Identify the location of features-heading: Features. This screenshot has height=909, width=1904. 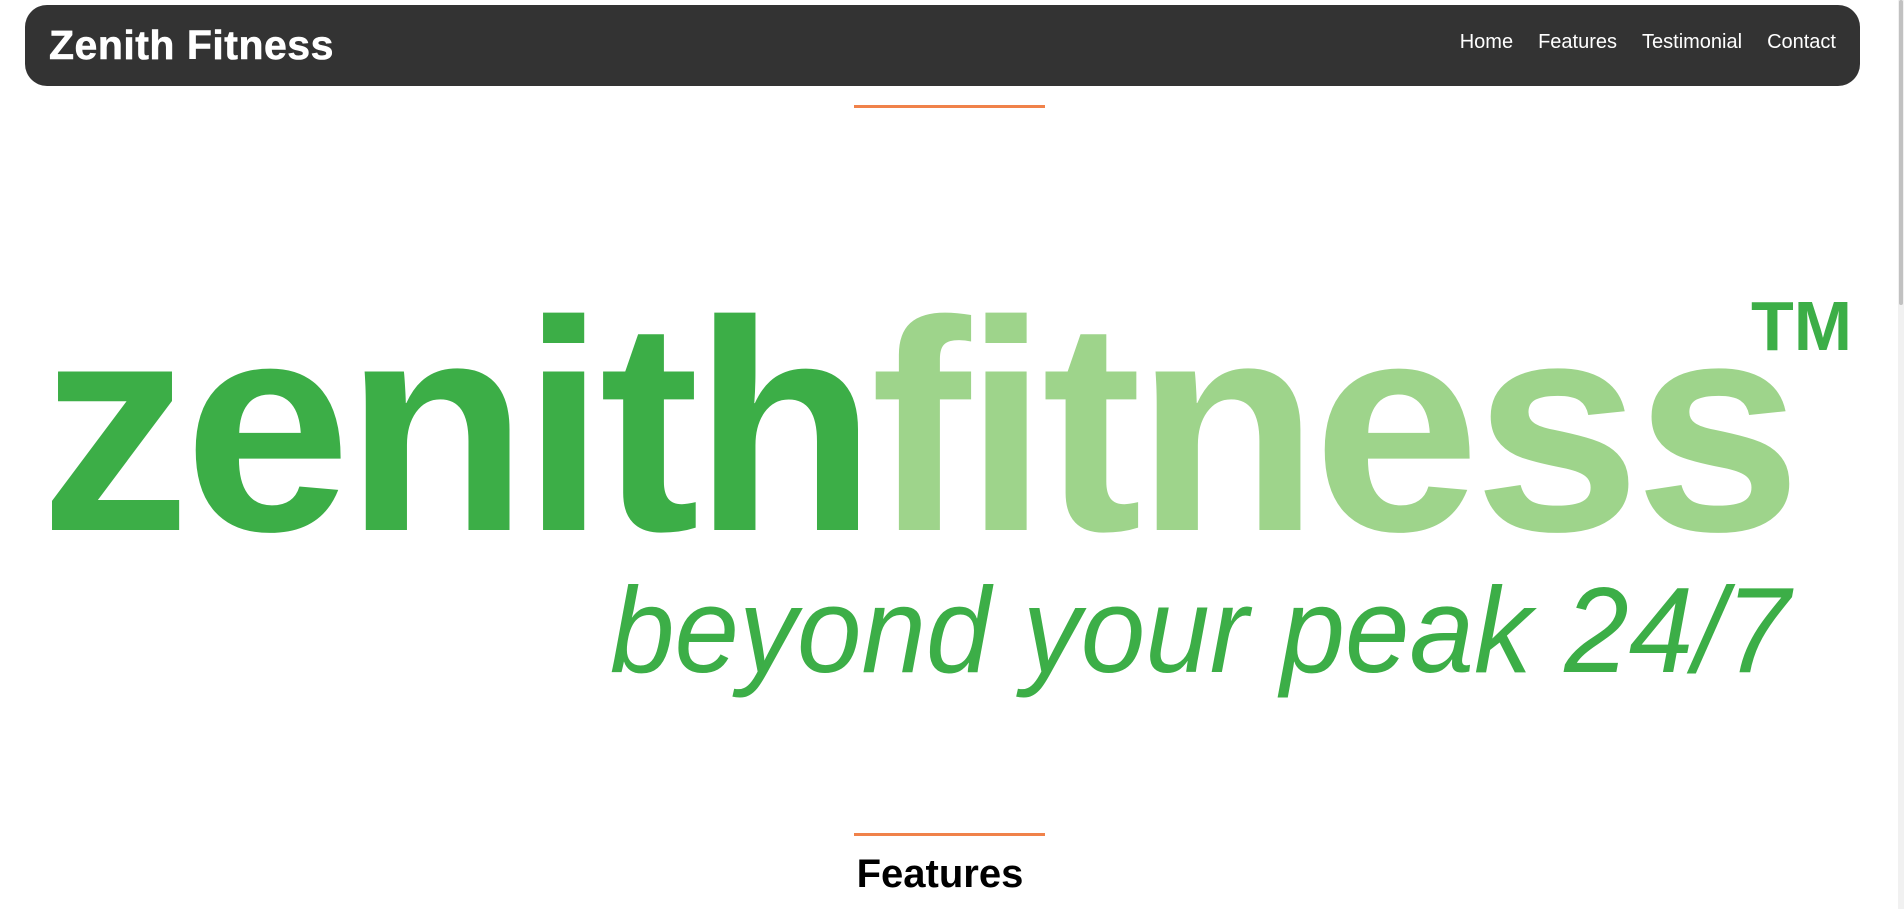
(940, 874).